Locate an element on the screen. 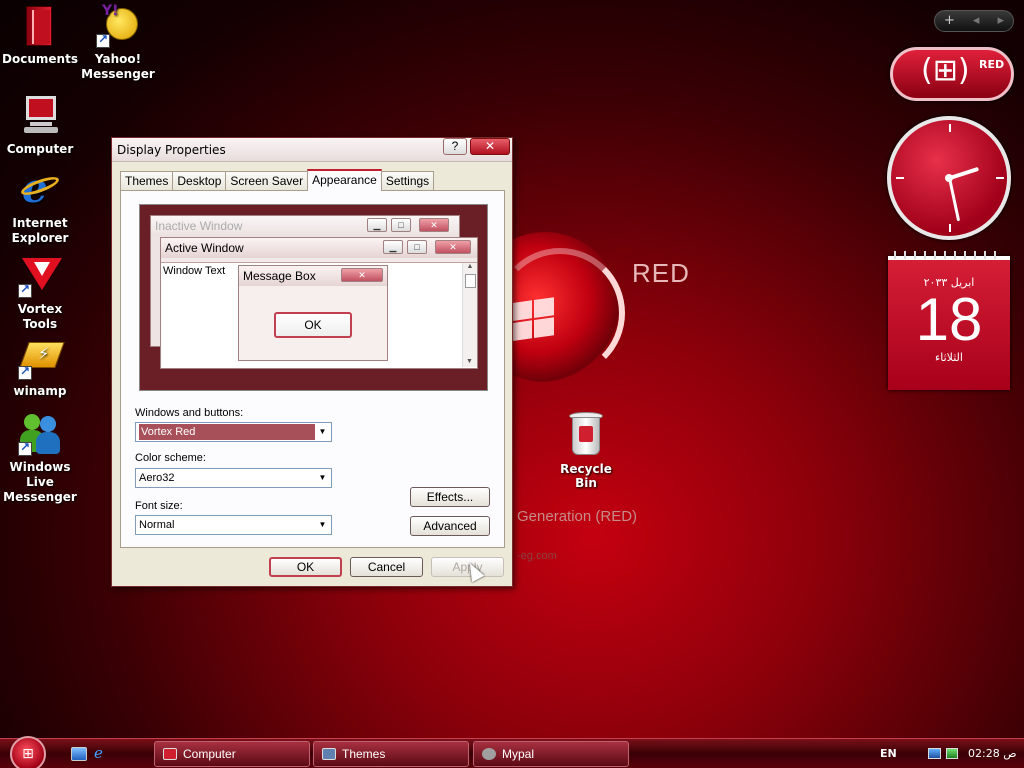 This screenshot has width=1024, height=768. red-edition-badge-gadget: (⊞) RED is located at coordinates (952, 74).